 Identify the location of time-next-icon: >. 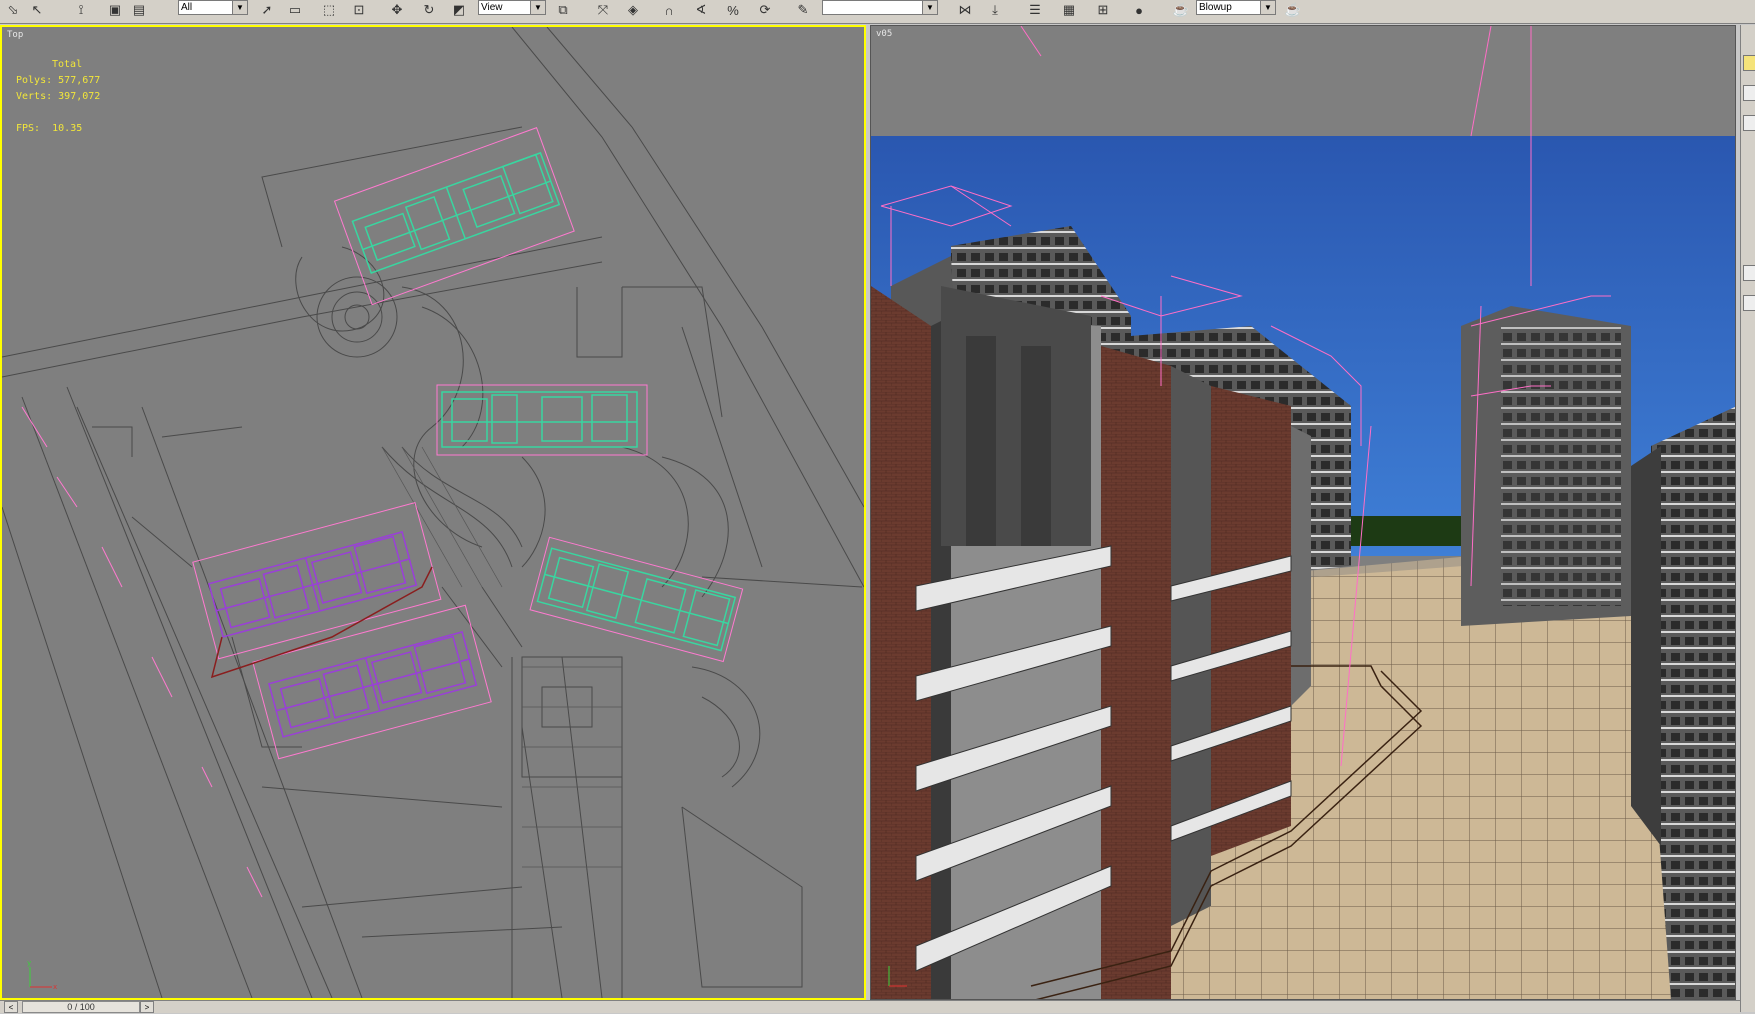
(147, 1007).